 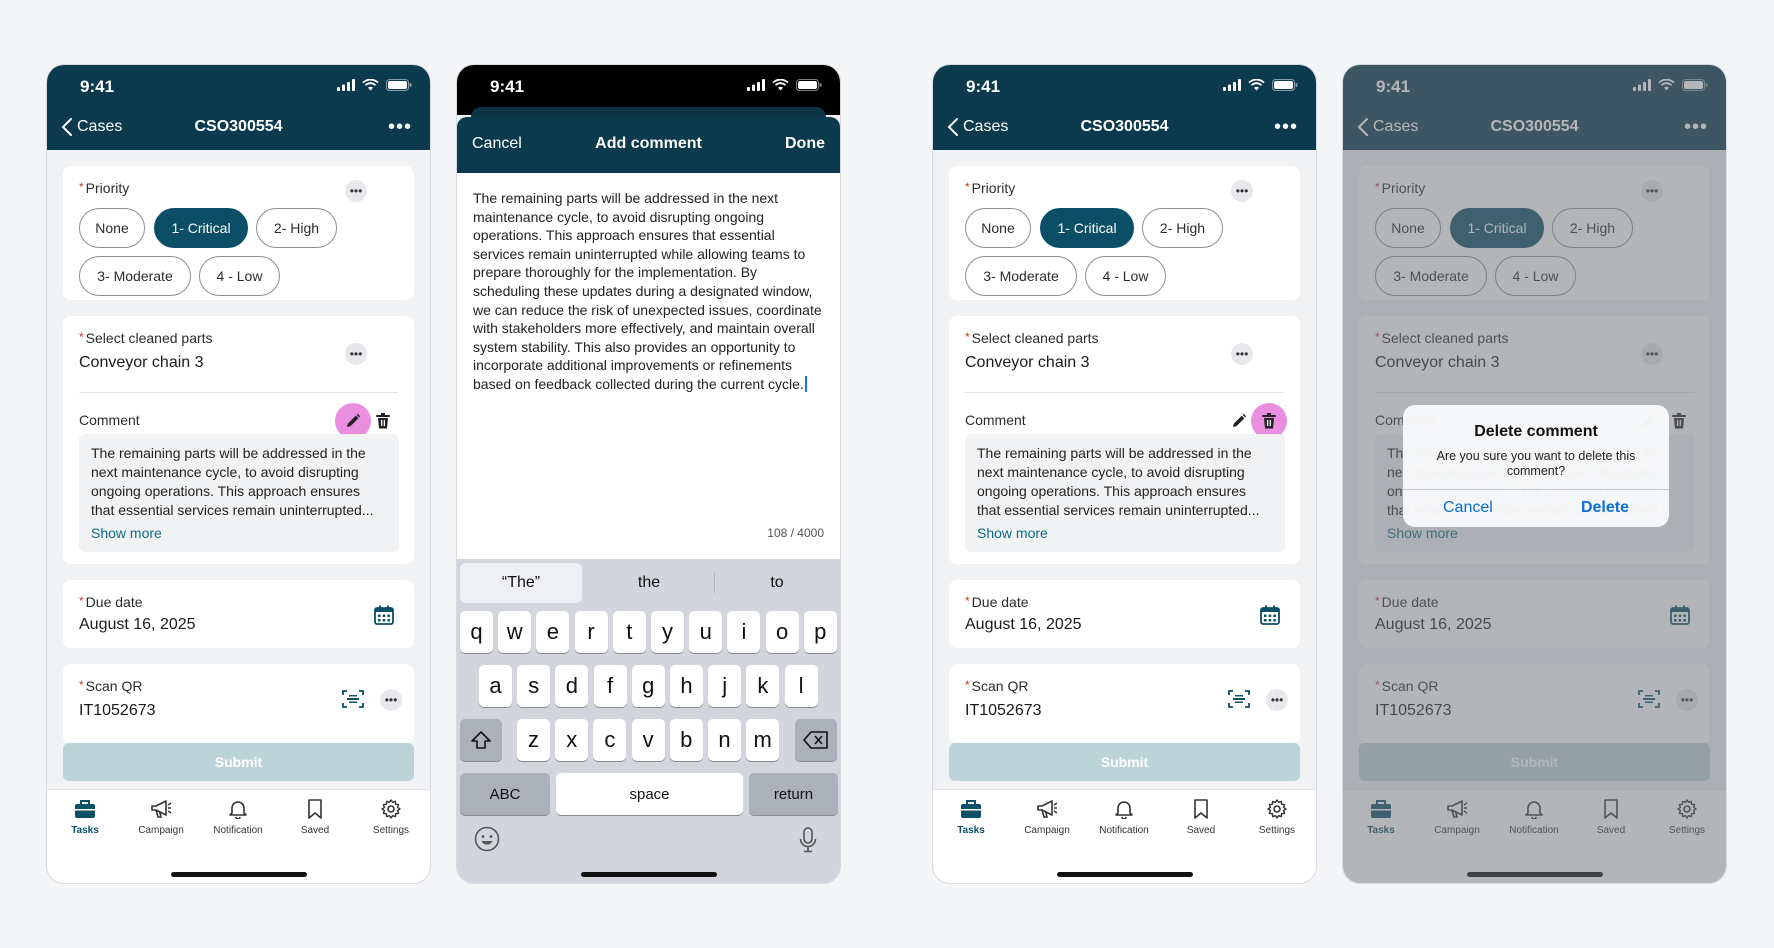 What do you see at coordinates (534, 686) in the screenshot?
I see `key-s: s` at bounding box center [534, 686].